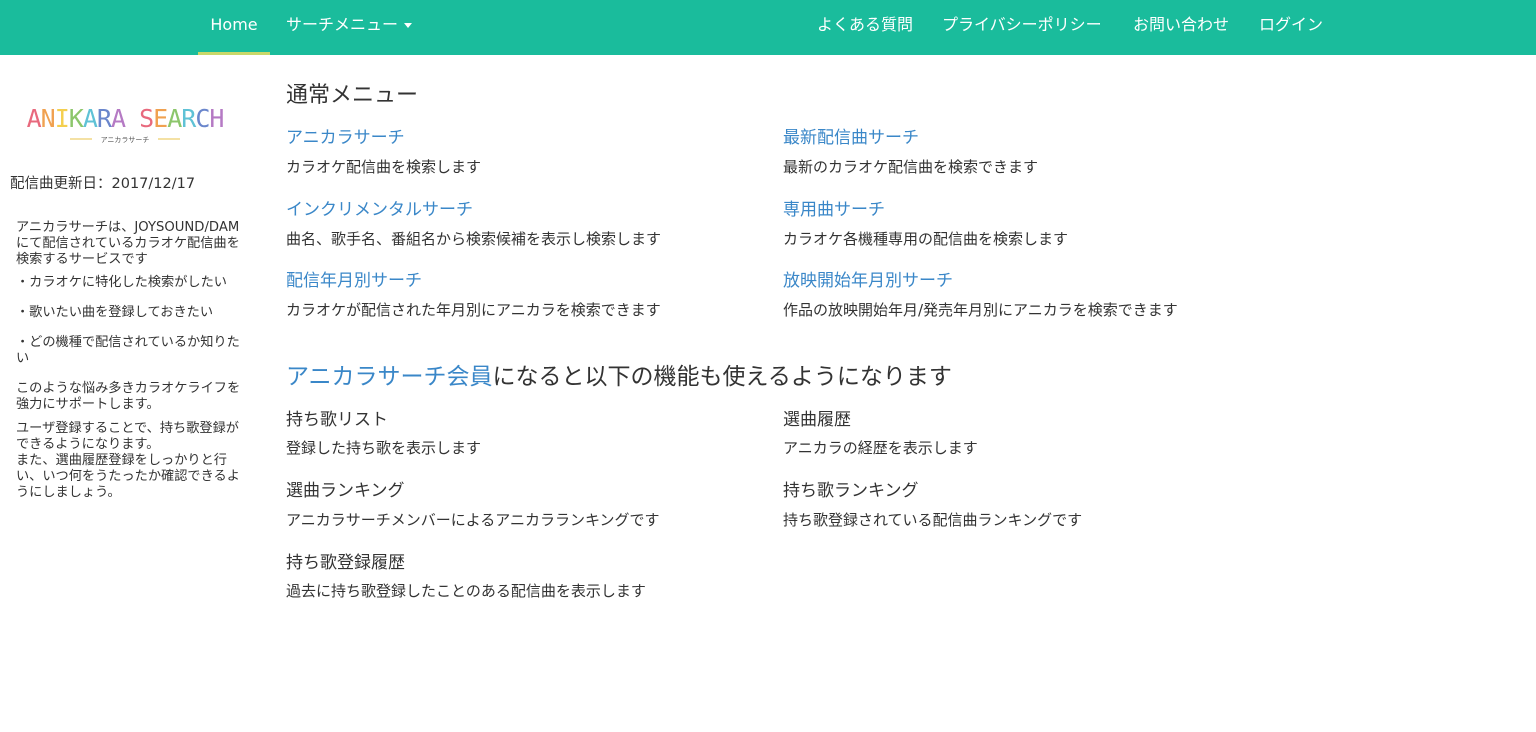  What do you see at coordinates (868, 278) in the screenshot?
I see `broadcast-month-search-link: 放映開始年月別サーチ` at bounding box center [868, 278].